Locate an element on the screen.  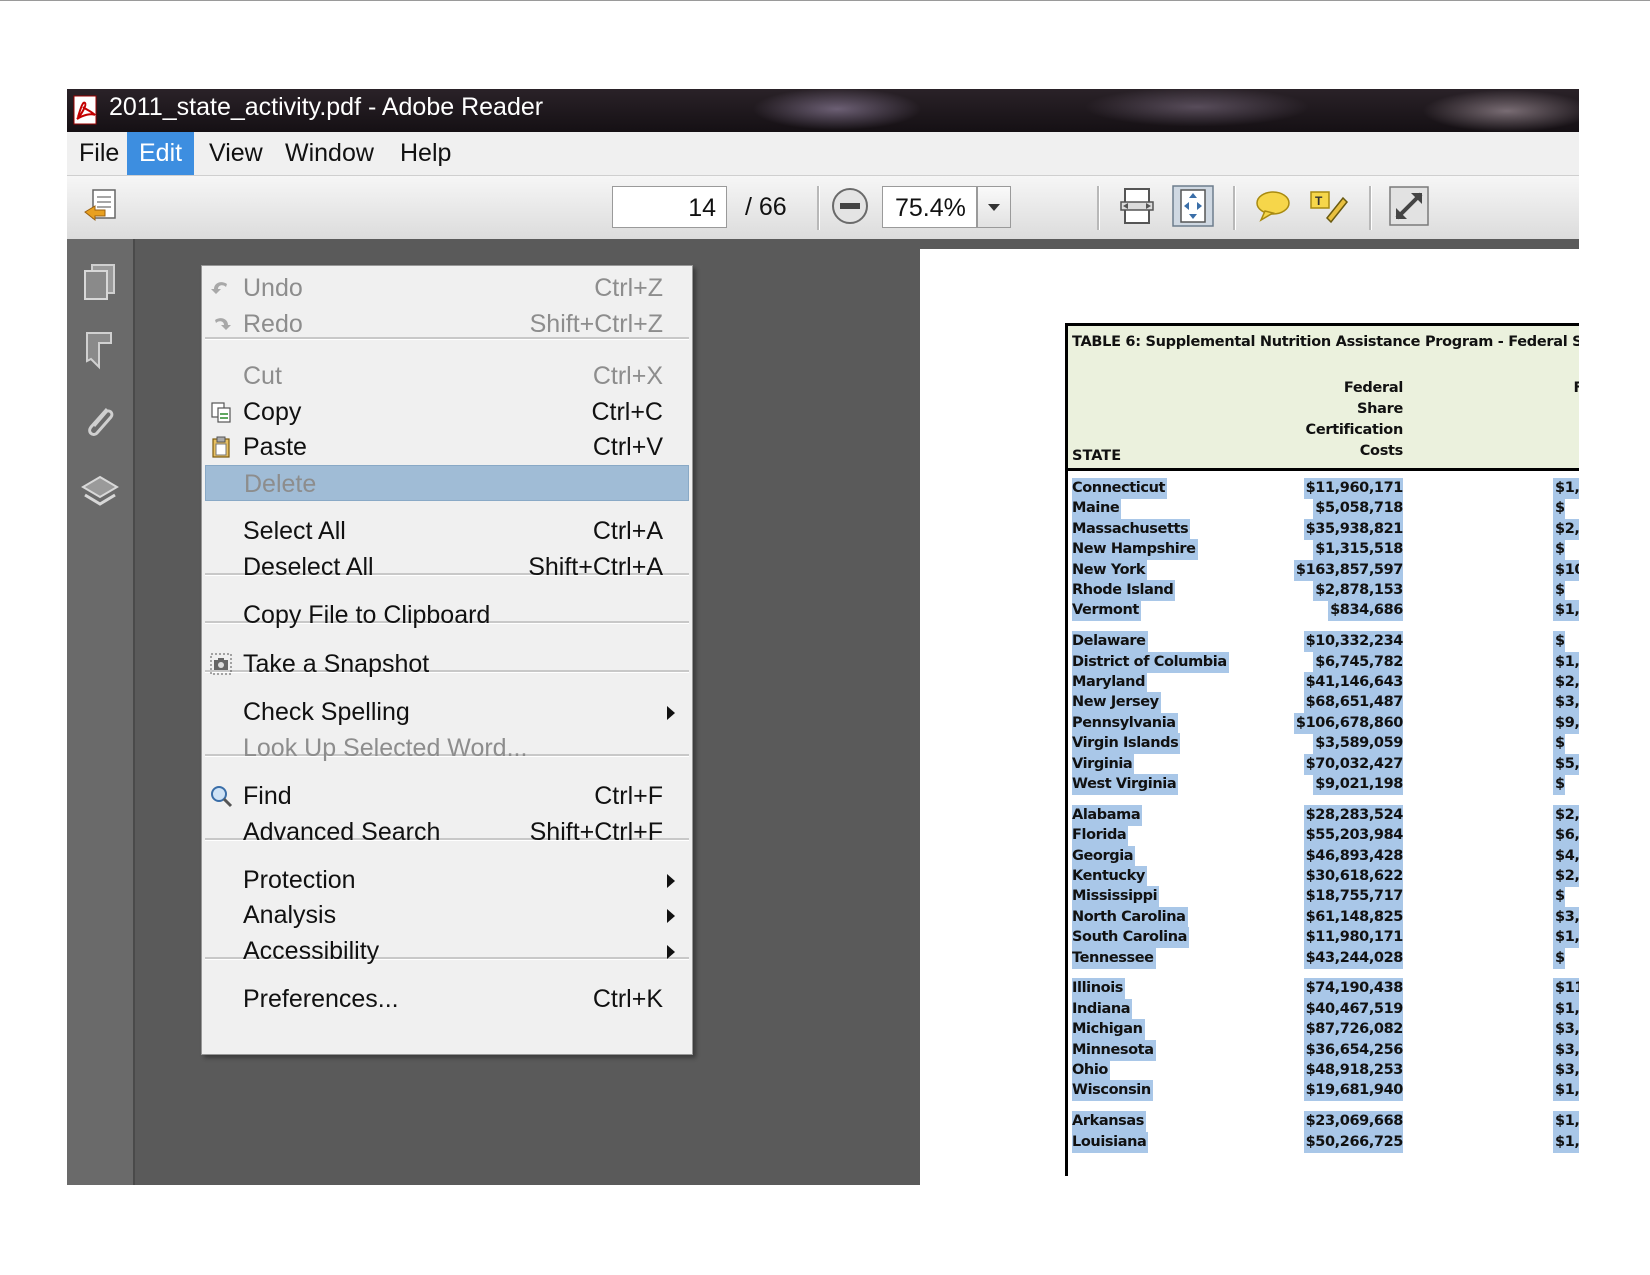
menu-item-deselect-all: Deselect All Shift+Ctrl+A is located at coordinates (447, 567).